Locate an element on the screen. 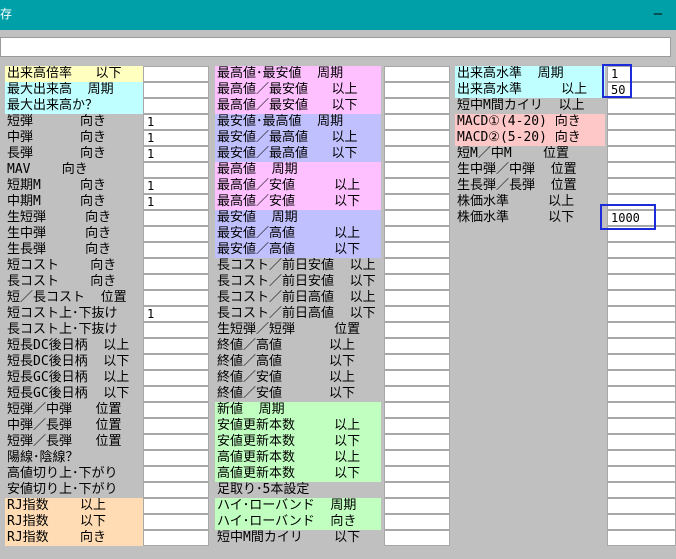 The height and width of the screenshot is (559, 676). col1-label-11: 生中弾 向き is located at coordinates (59, 233).